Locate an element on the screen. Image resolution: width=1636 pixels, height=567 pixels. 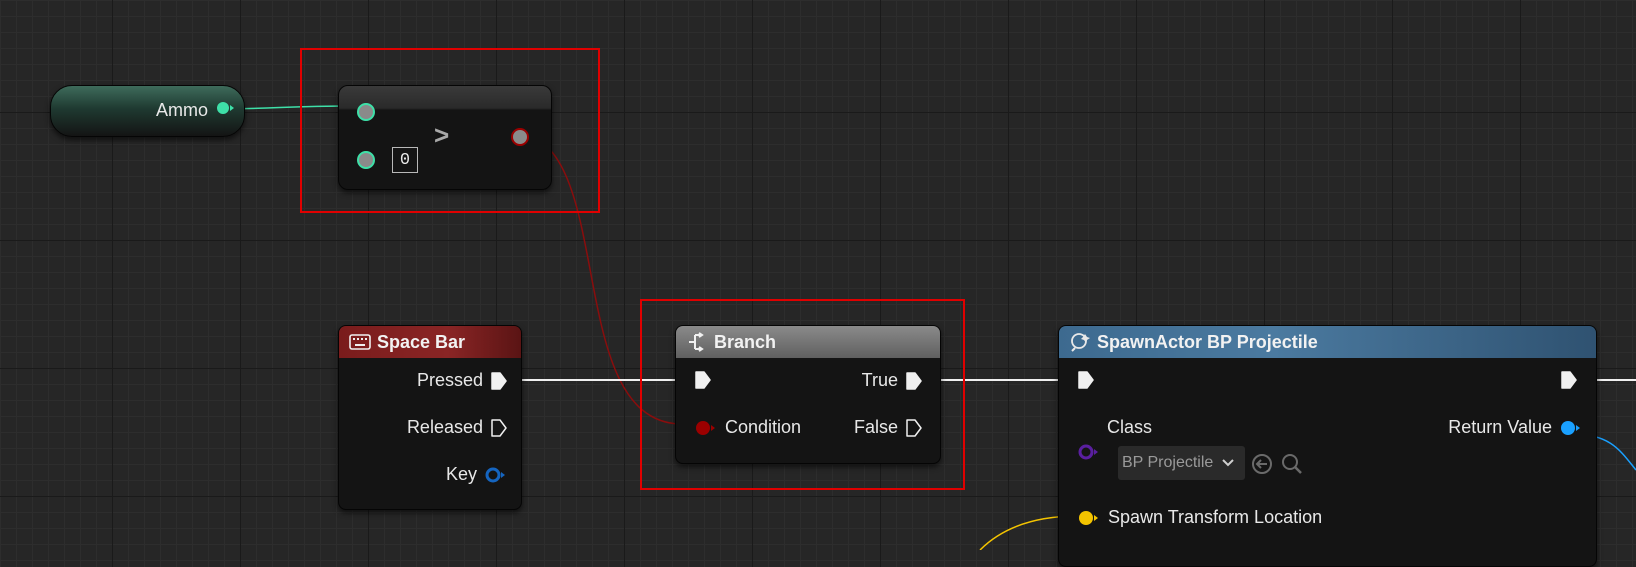
spawn-exec-in-pin is located at coordinates (1086, 380).